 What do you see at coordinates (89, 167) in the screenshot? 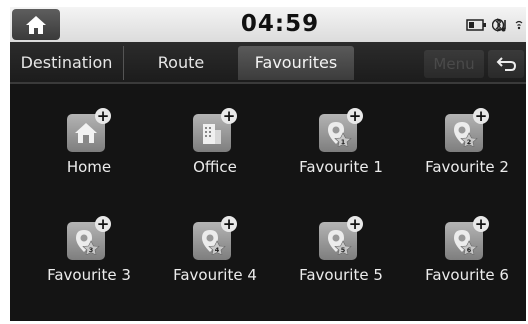
I see `favourite-label: Home` at bounding box center [89, 167].